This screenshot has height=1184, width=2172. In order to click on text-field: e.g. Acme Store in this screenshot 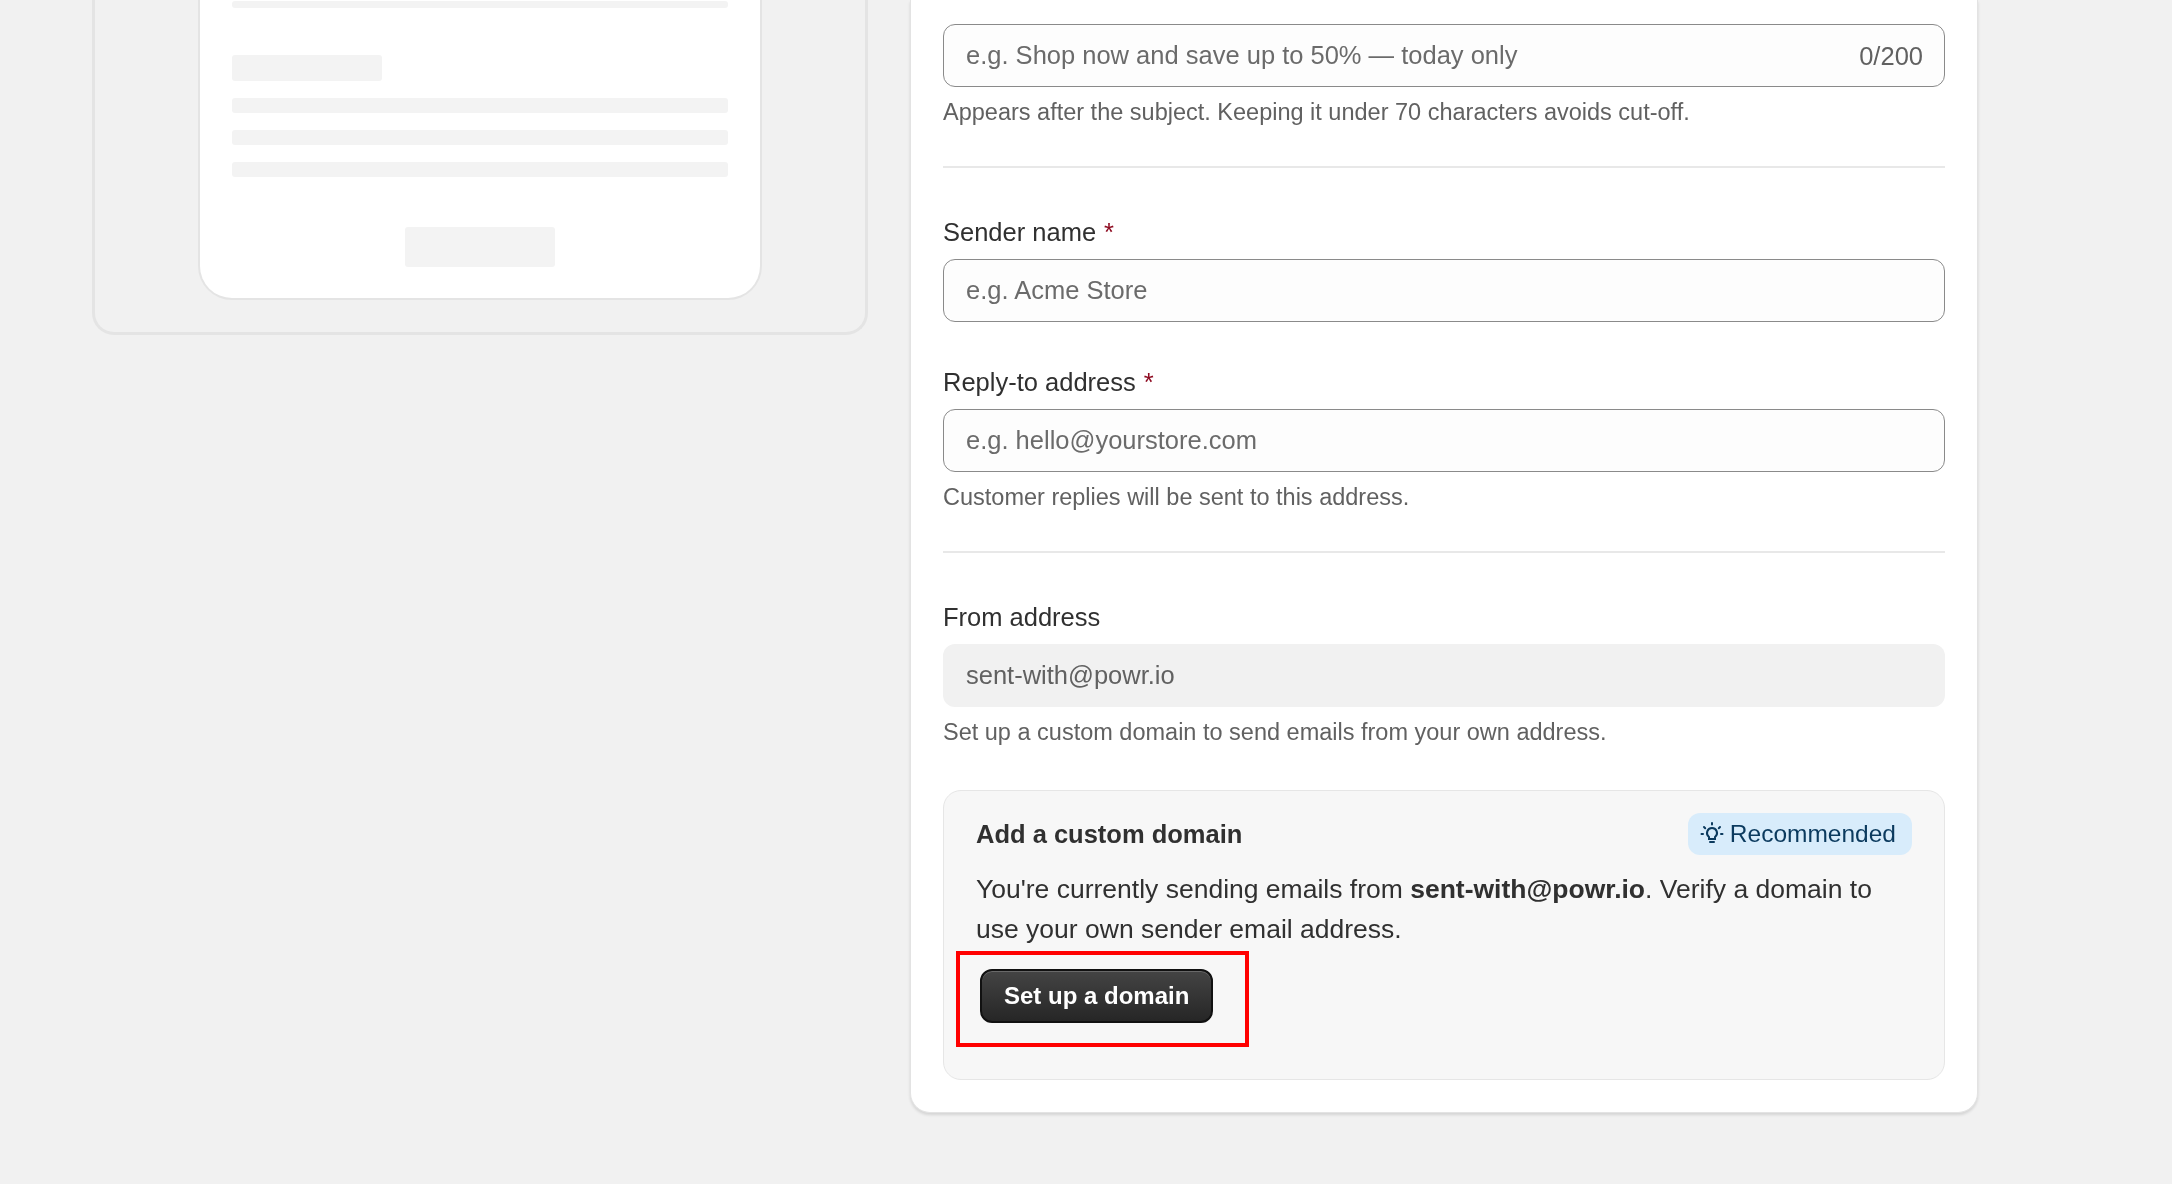, I will do `click(1444, 290)`.